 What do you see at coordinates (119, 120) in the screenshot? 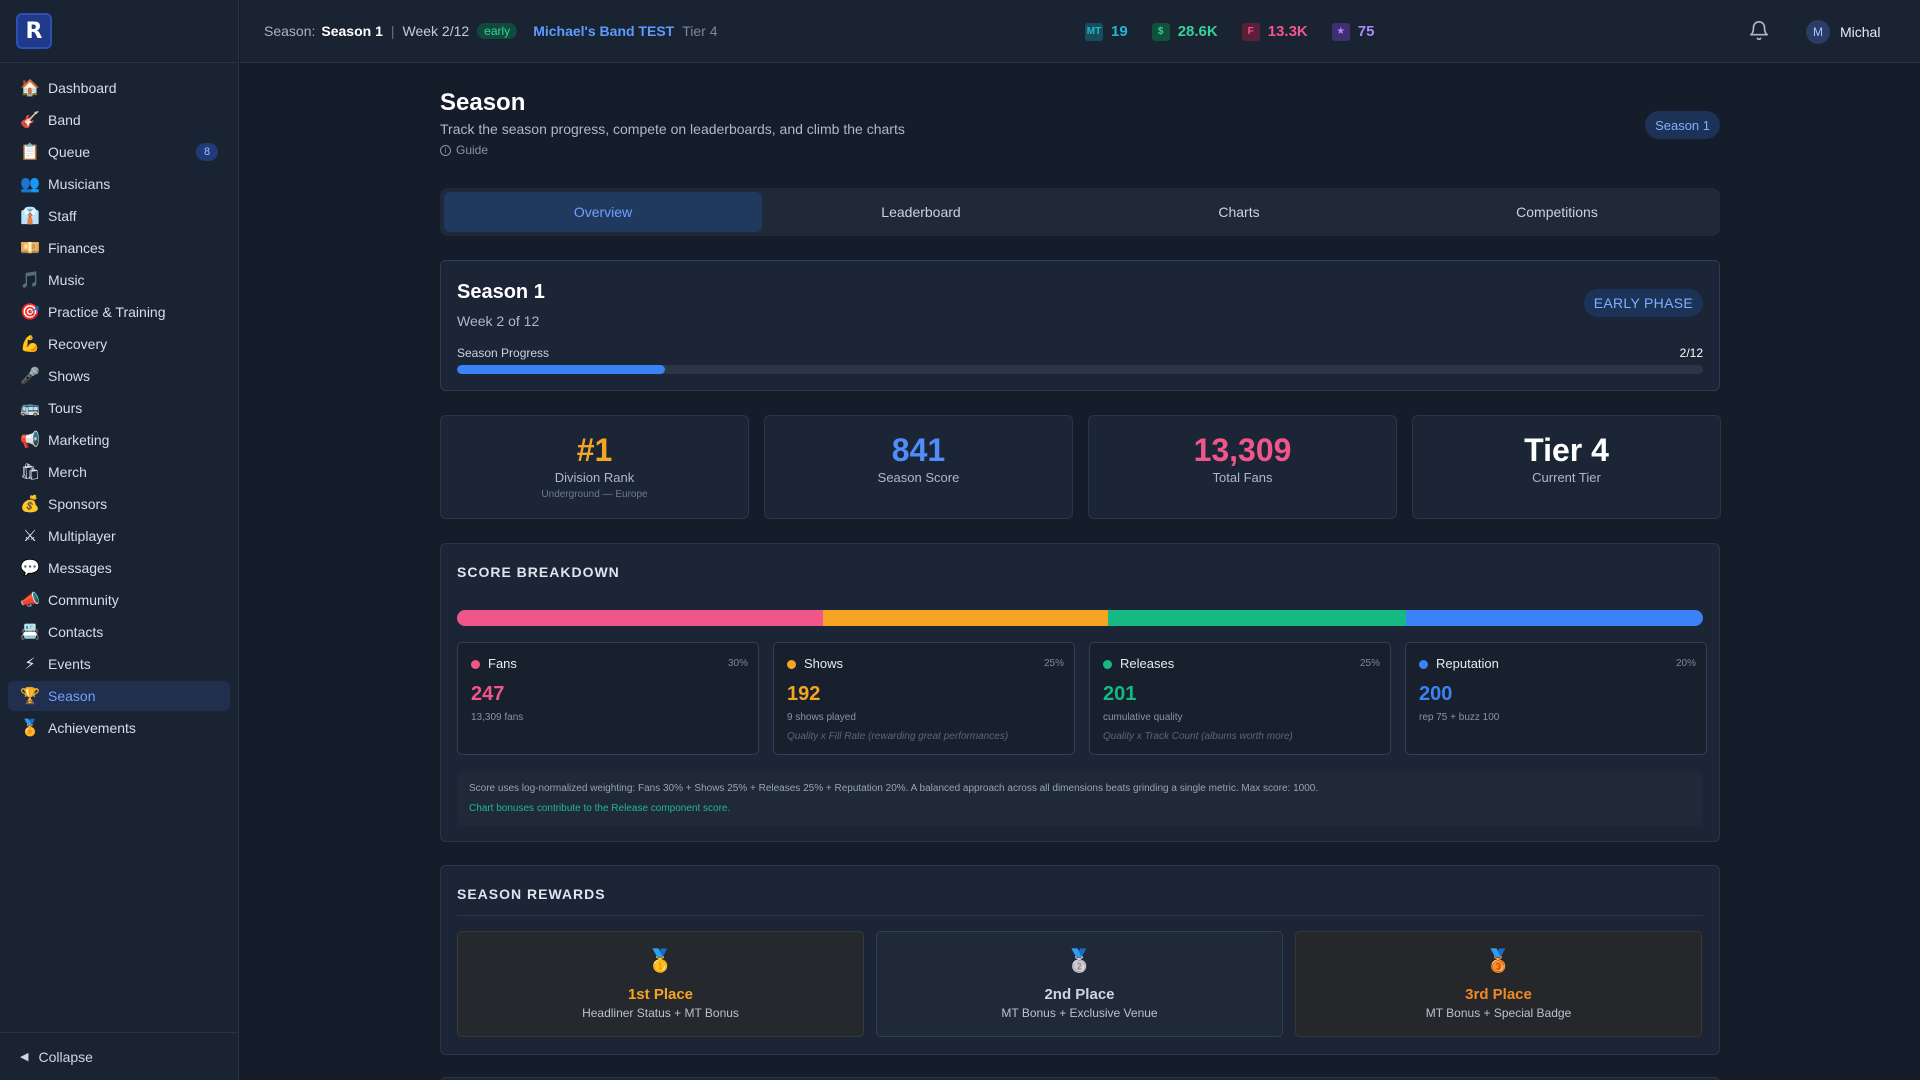
I see `sidebar-item-band: 🎸 Band` at bounding box center [119, 120].